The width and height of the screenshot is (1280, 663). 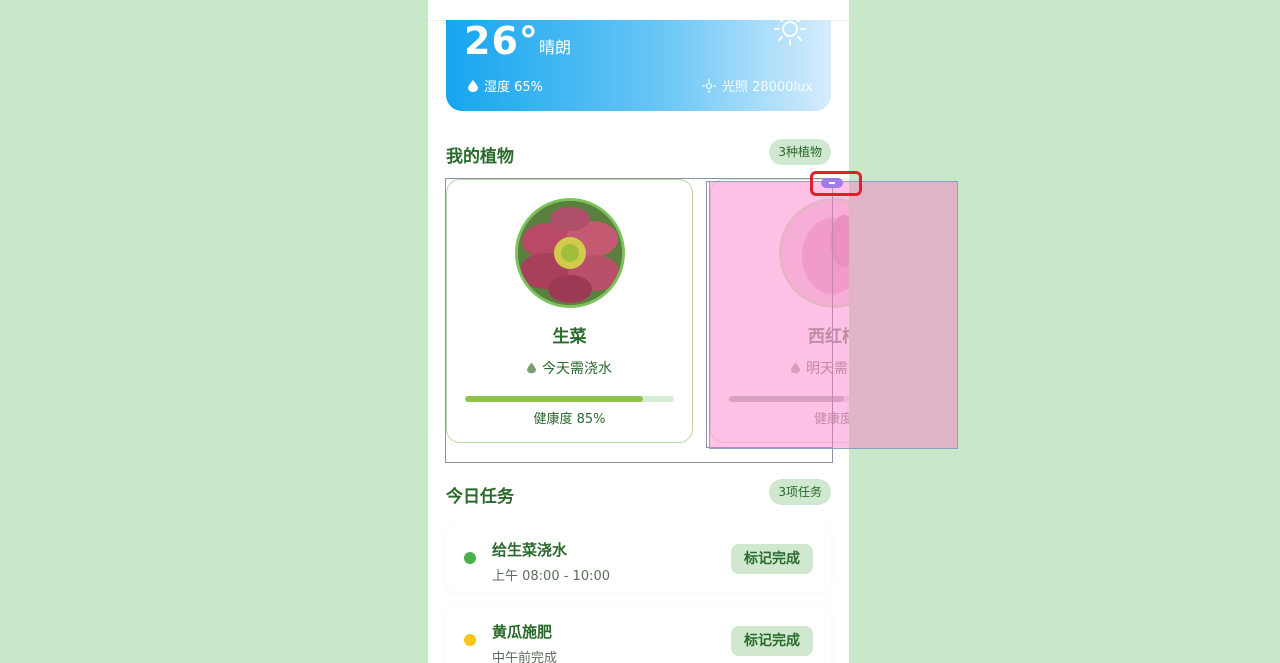 I want to click on light-row: 光照 28000lux, so click(x=757, y=85).